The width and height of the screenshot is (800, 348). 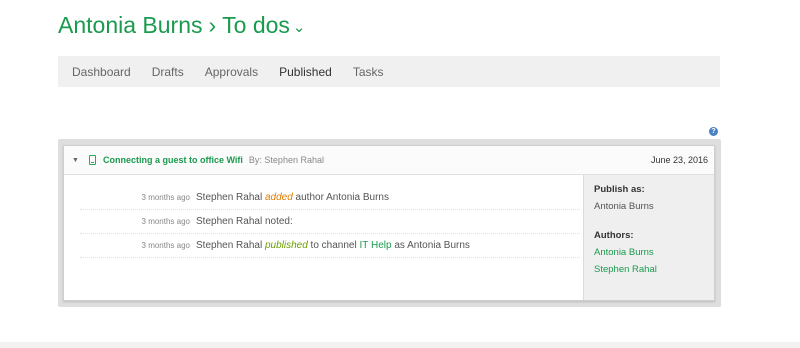 I want to click on tab-tasks: Tasks, so click(x=368, y=72).